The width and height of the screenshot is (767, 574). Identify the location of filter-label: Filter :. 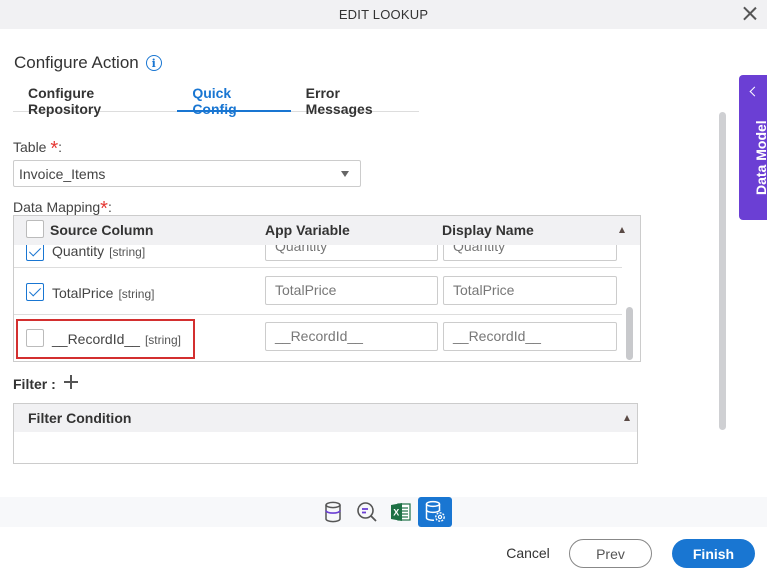
(34, 384).